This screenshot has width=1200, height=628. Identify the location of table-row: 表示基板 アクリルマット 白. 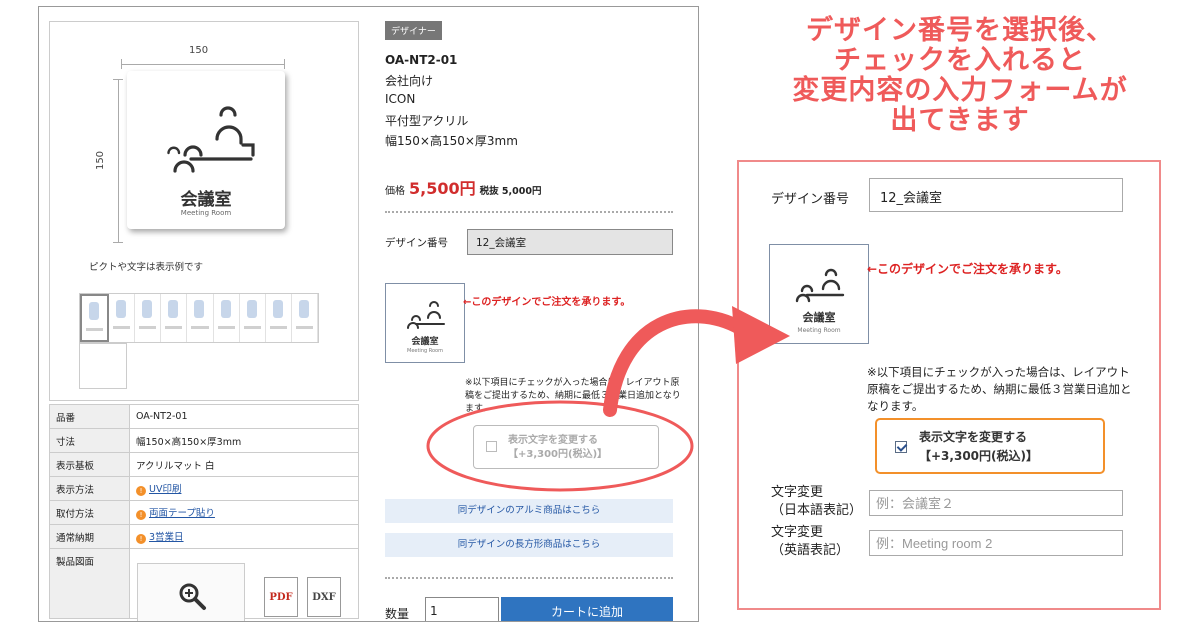
(204, 464).